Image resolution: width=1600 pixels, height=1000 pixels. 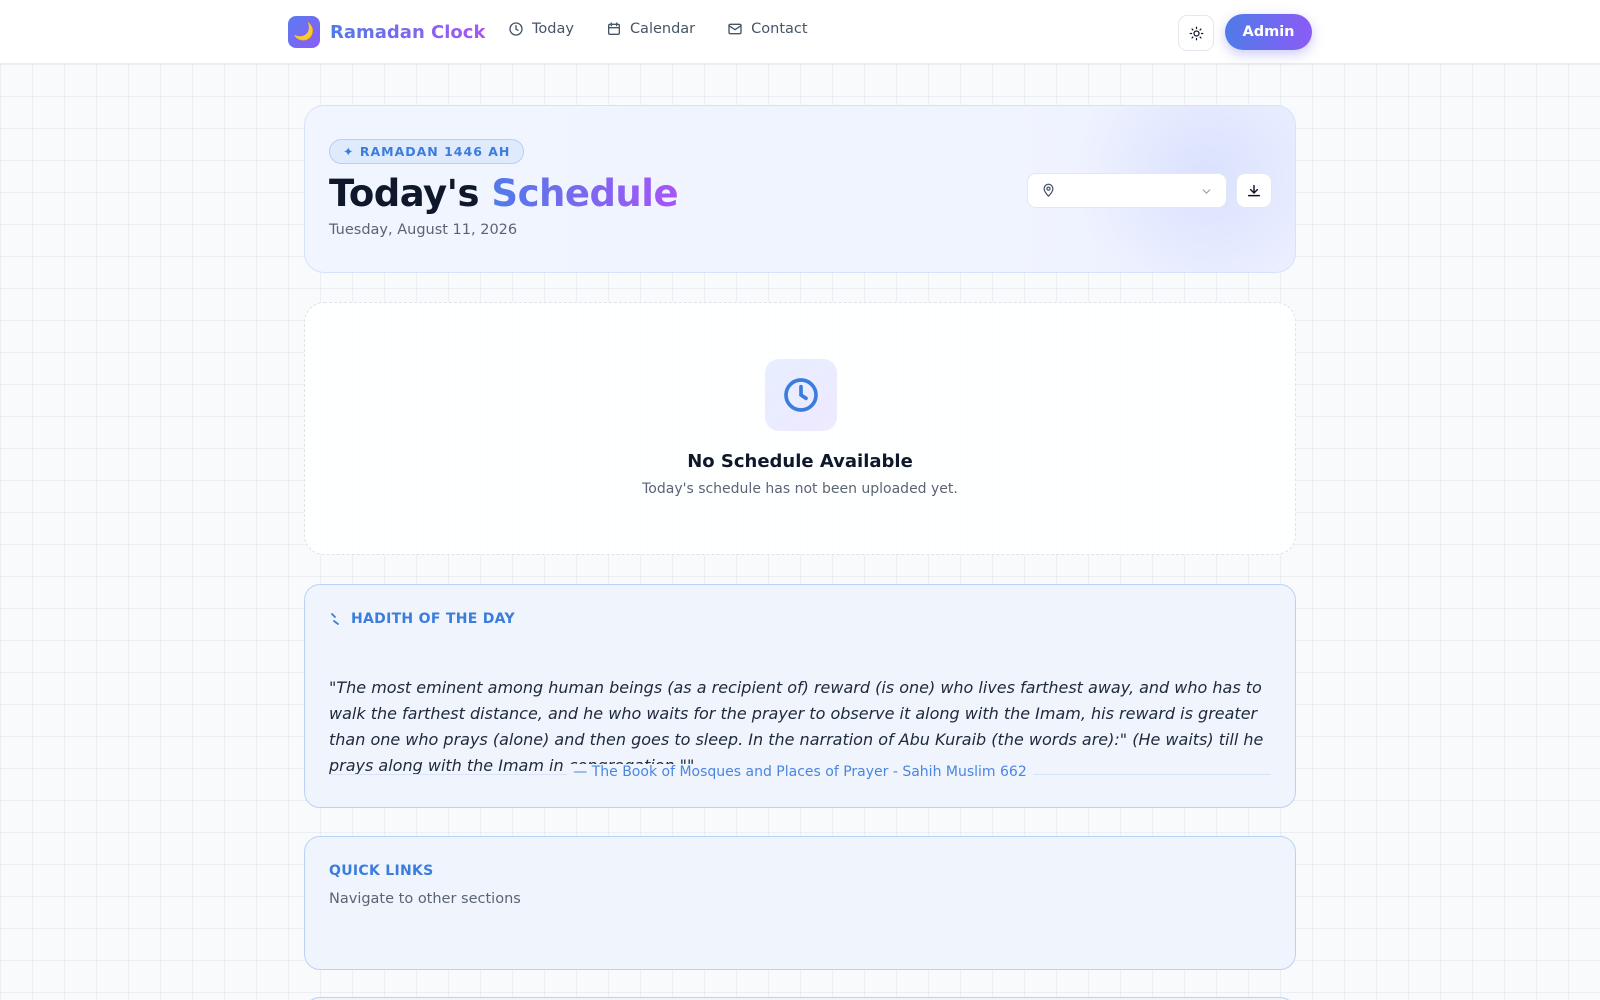 What do you see at coordinates (779, 29) in the screenshot?
I see `nav-contact-label: Contact` at bounding box center [779, 29].